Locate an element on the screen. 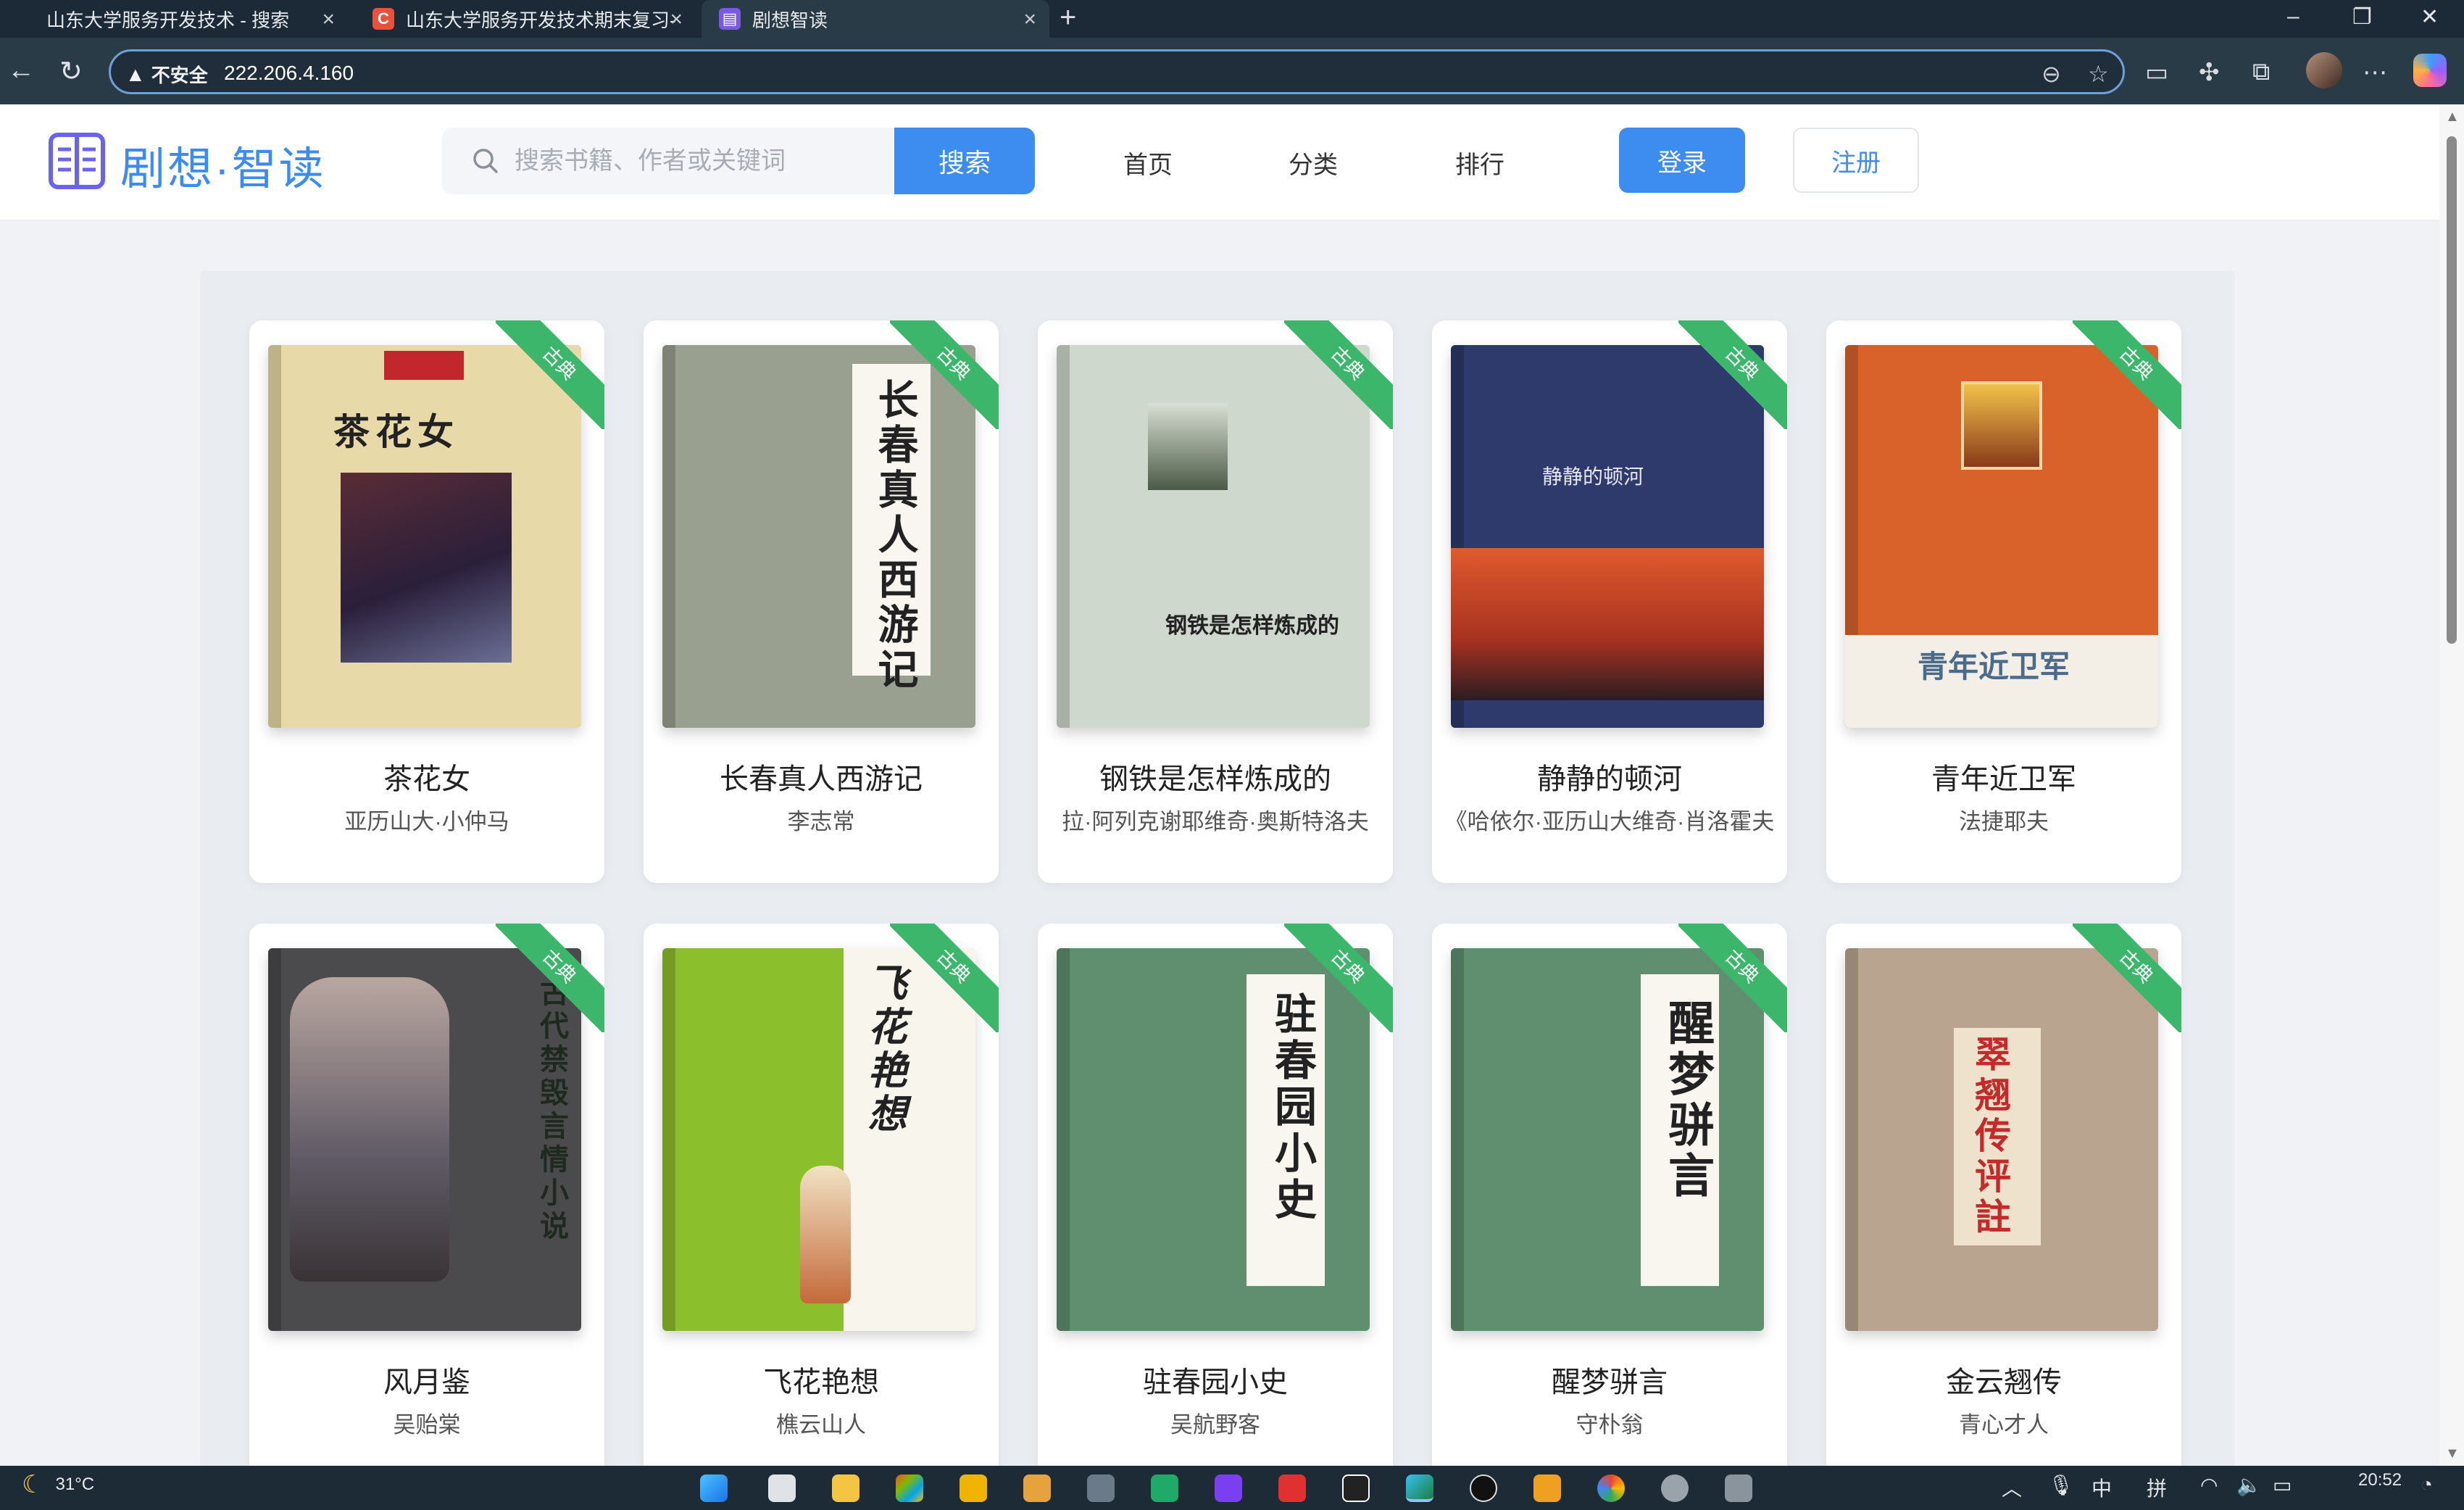 The width and height of the screenshot is (2464, 1510). scroll-down-icon: ▼ is located at coordinates (2453, 1453).